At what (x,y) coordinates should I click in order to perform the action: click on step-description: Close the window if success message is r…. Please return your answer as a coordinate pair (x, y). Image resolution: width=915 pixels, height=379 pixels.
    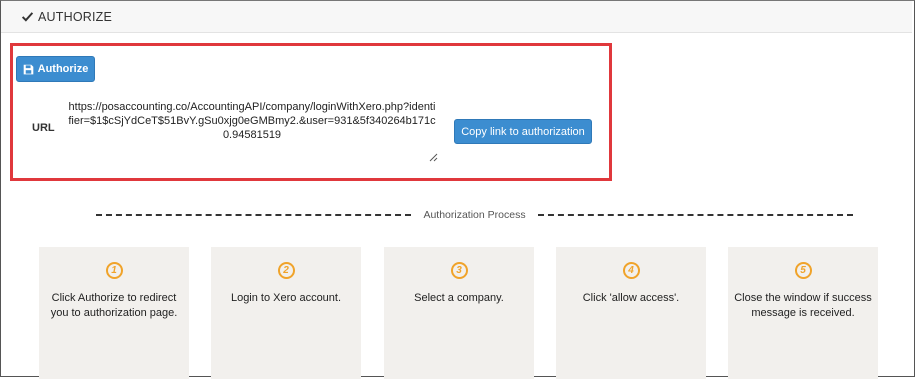
    Looking at the image, I should click on (803, 305).